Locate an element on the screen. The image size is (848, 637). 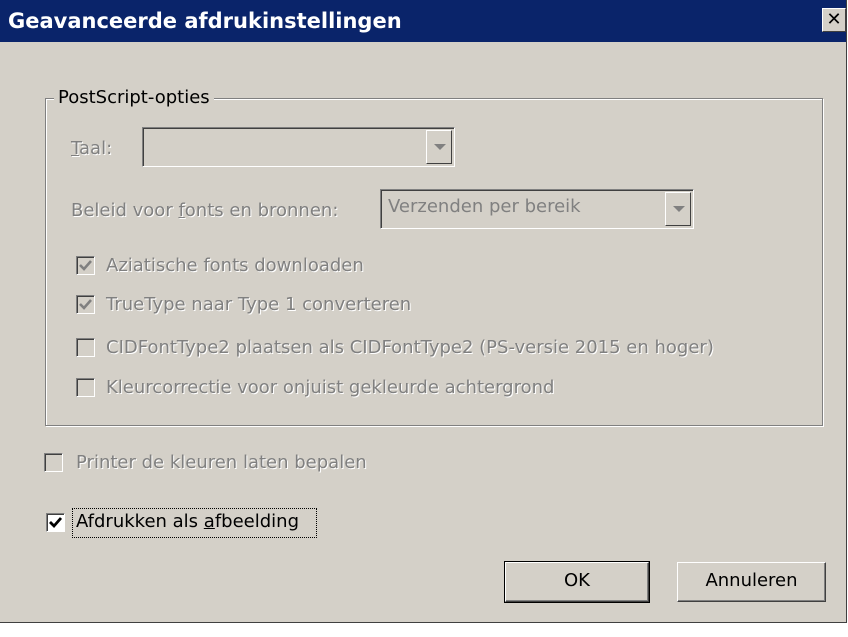
window-title: Geavanceerde afdrukinstellingen is located at coordinates (205, 21).